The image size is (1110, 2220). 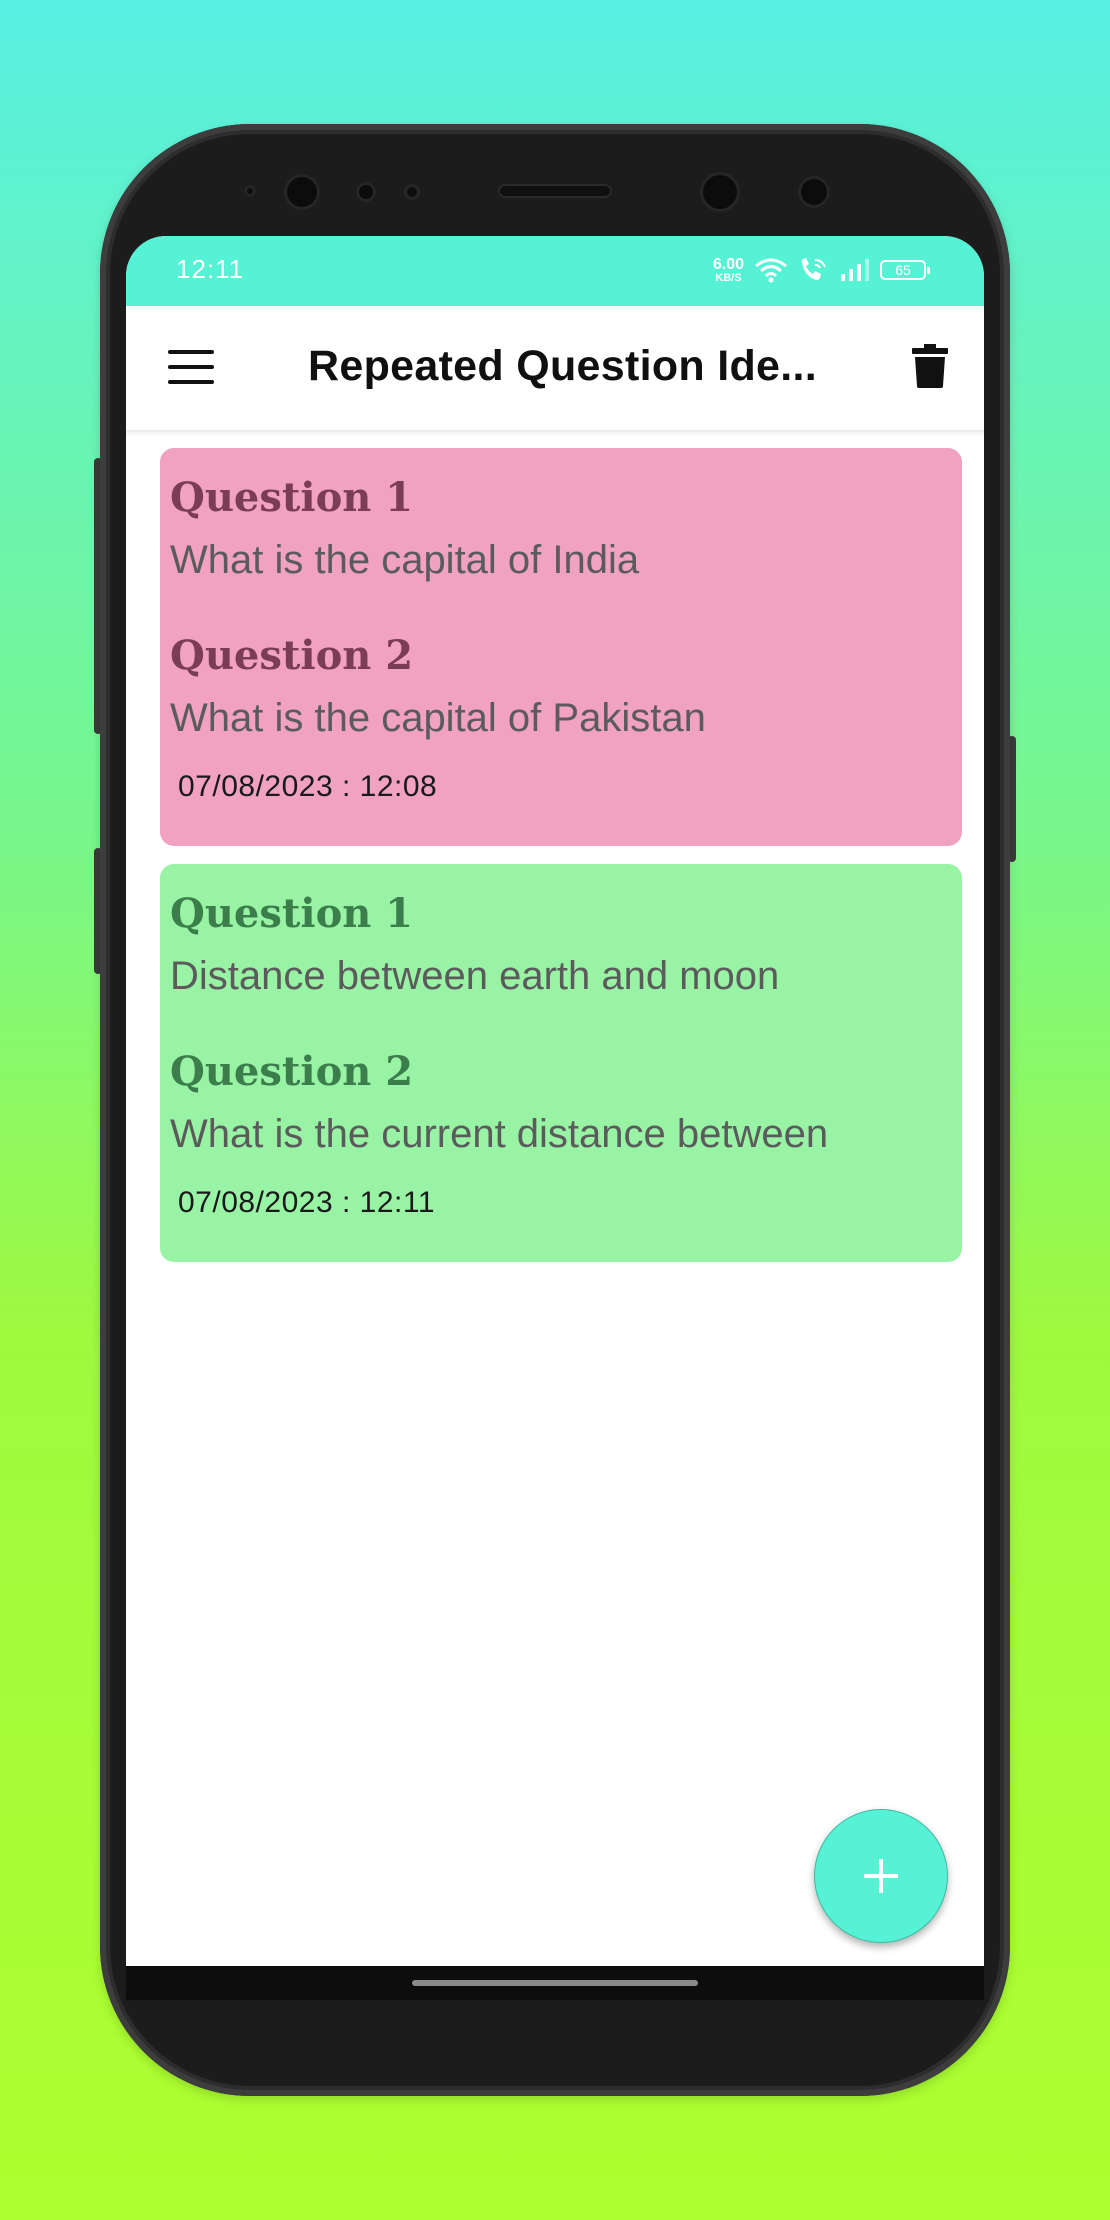 I want to click on battery-icon: 65, so click(x=905, y=270).